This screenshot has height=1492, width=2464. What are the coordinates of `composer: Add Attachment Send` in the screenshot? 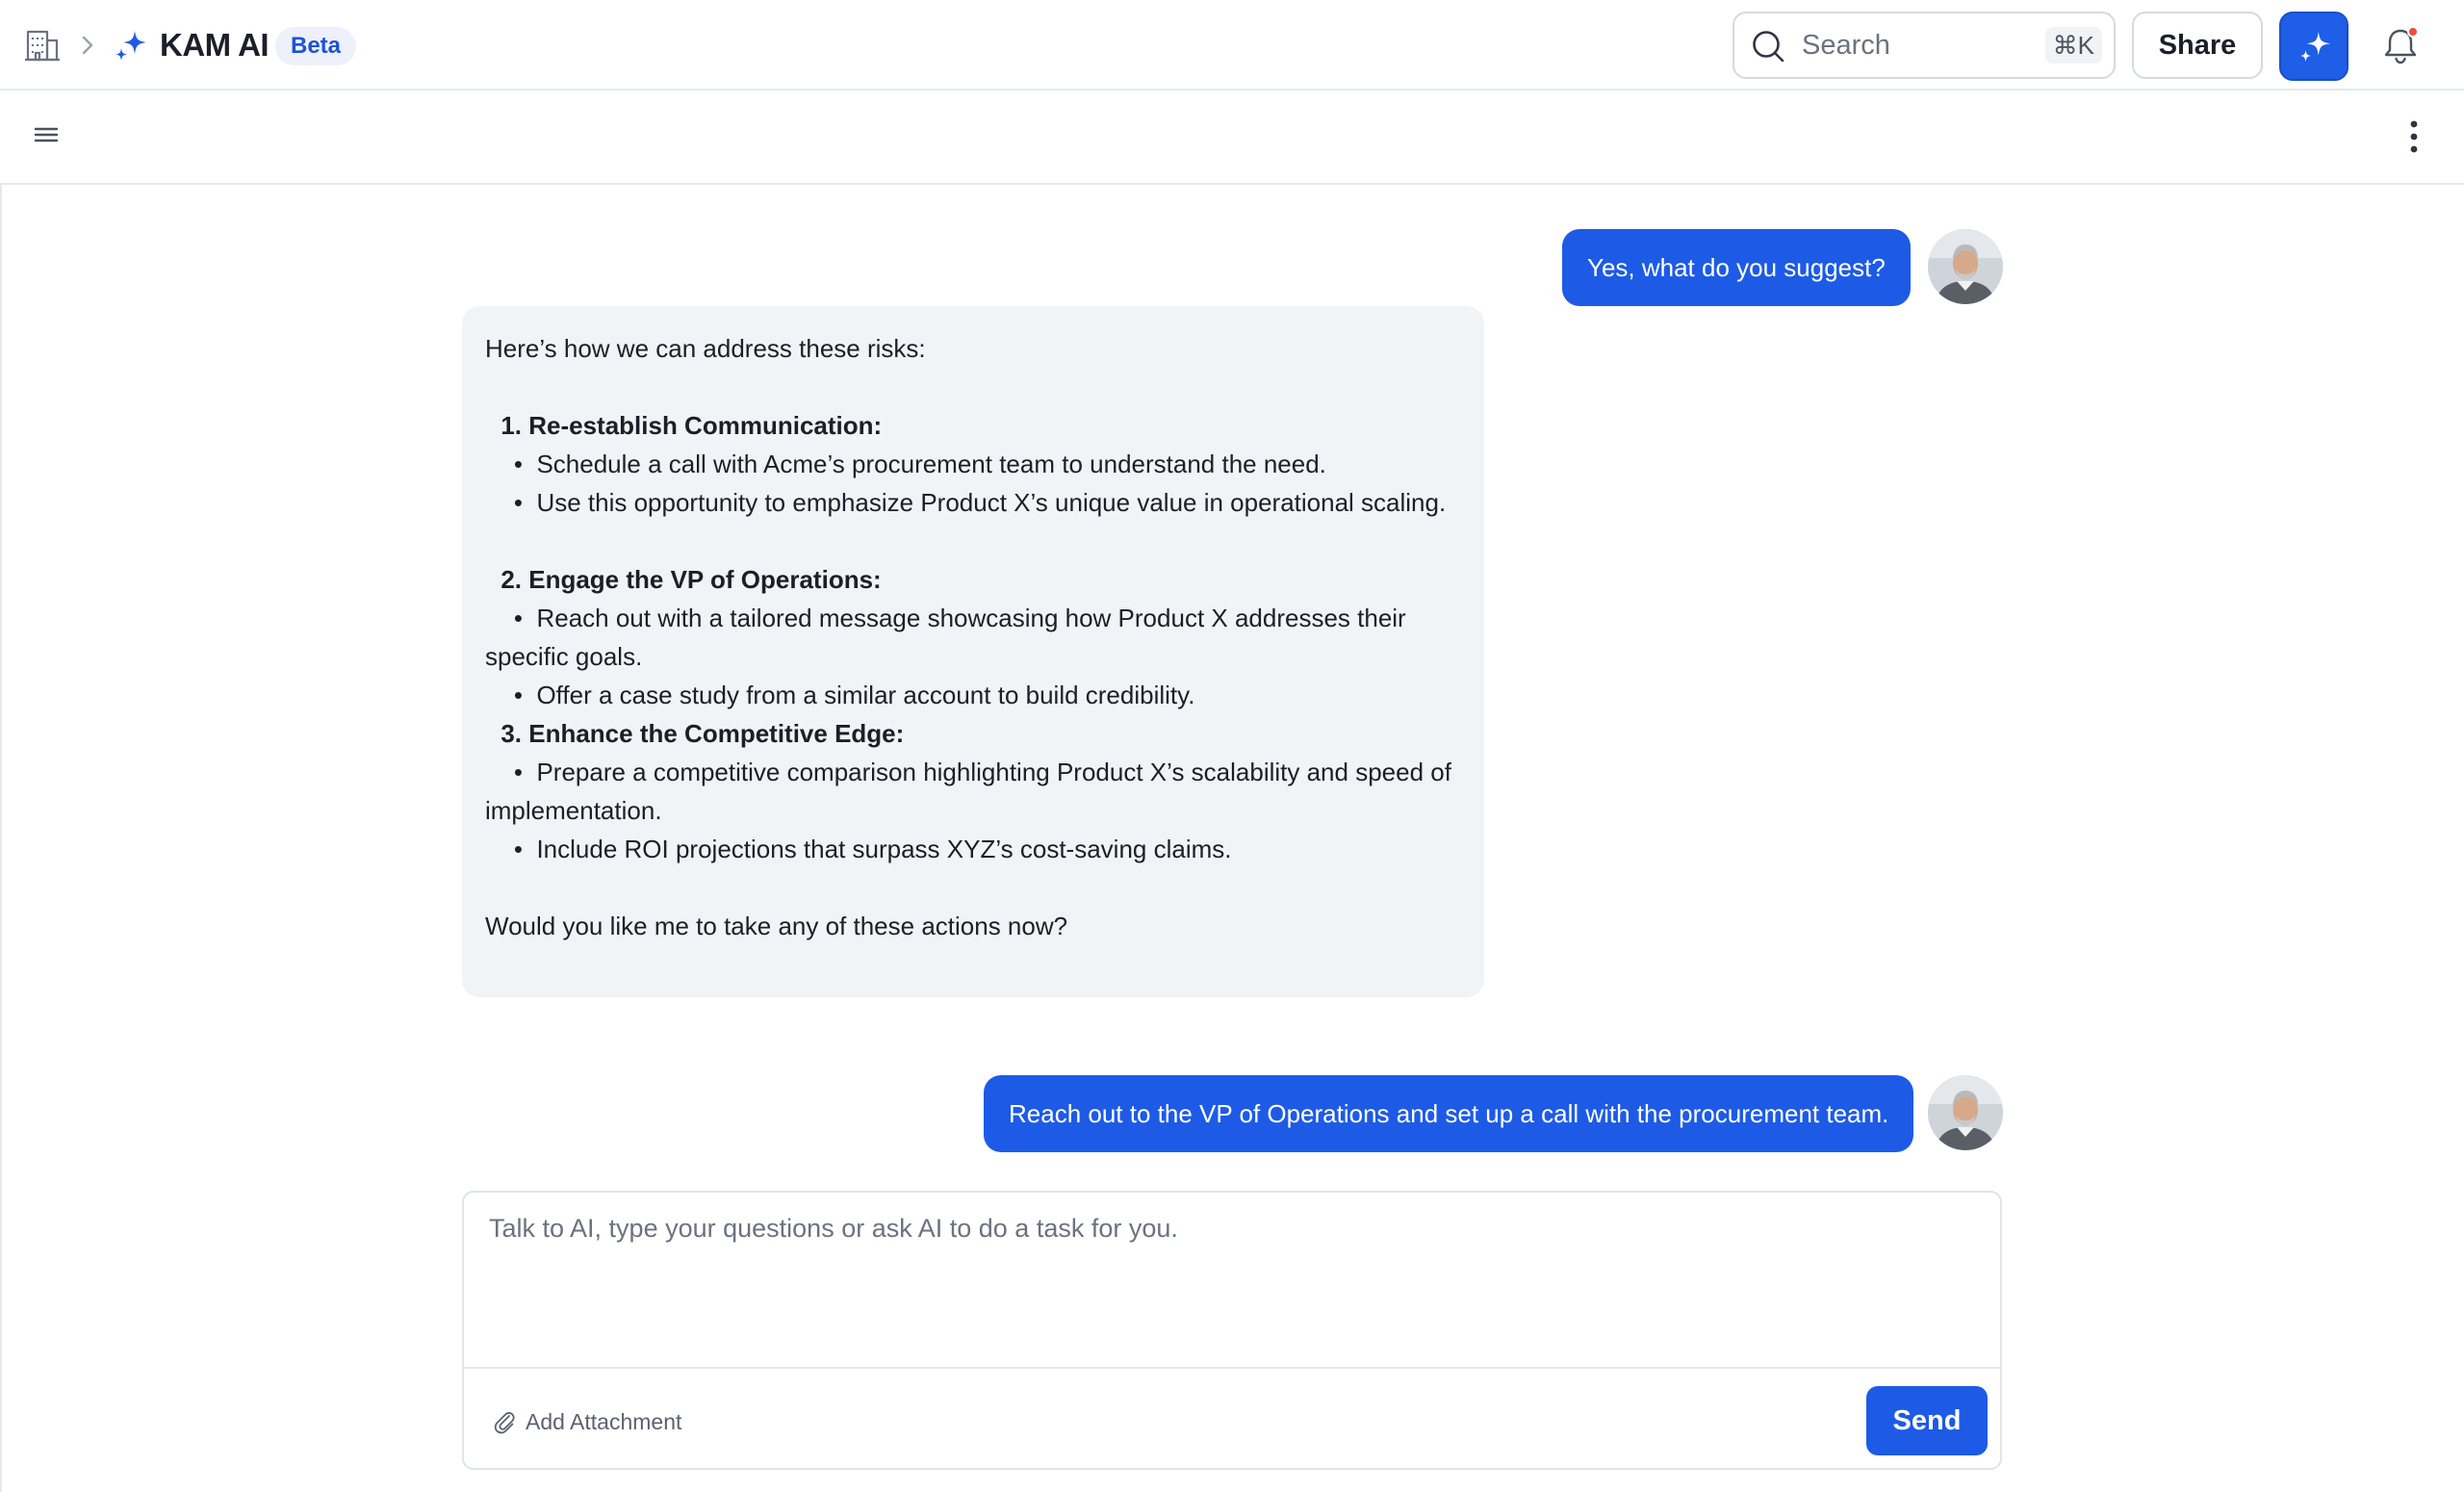 It's located at (1232, 1330).